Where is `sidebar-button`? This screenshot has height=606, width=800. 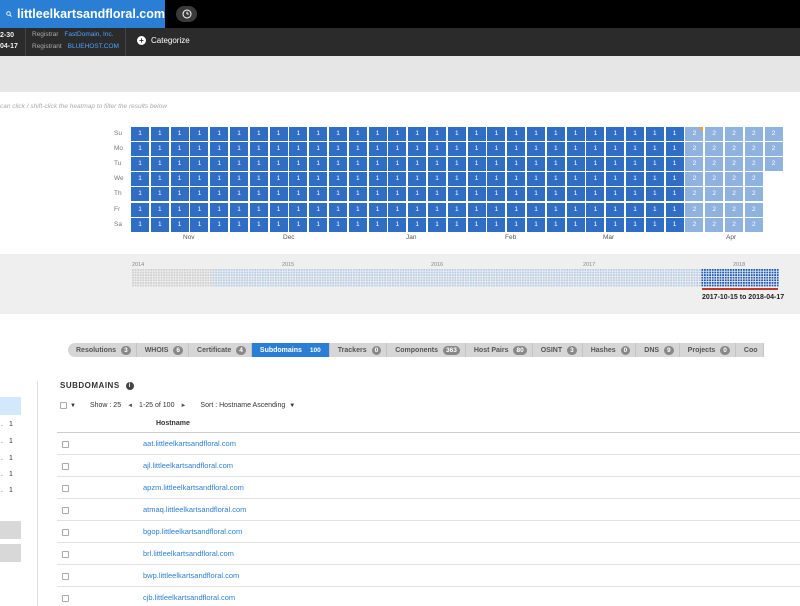
sidebar-button is located at coordinates (10, 553).